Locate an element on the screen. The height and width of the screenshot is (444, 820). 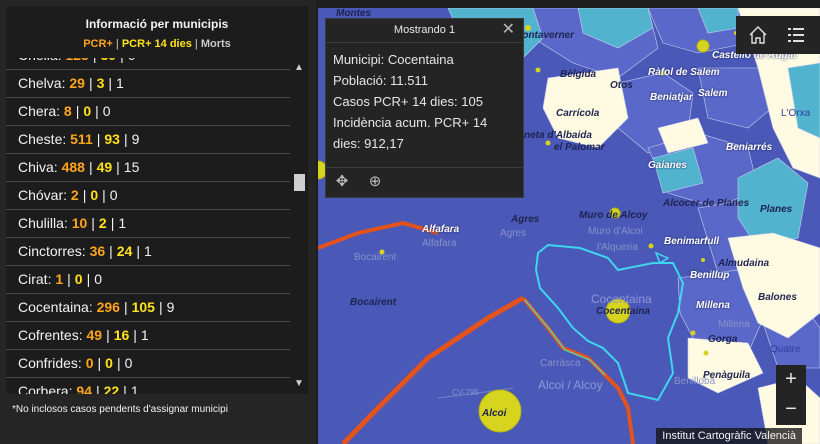
list-item: Chóvar: 2 | 0 | 0 is located at coordinates (148, 196).